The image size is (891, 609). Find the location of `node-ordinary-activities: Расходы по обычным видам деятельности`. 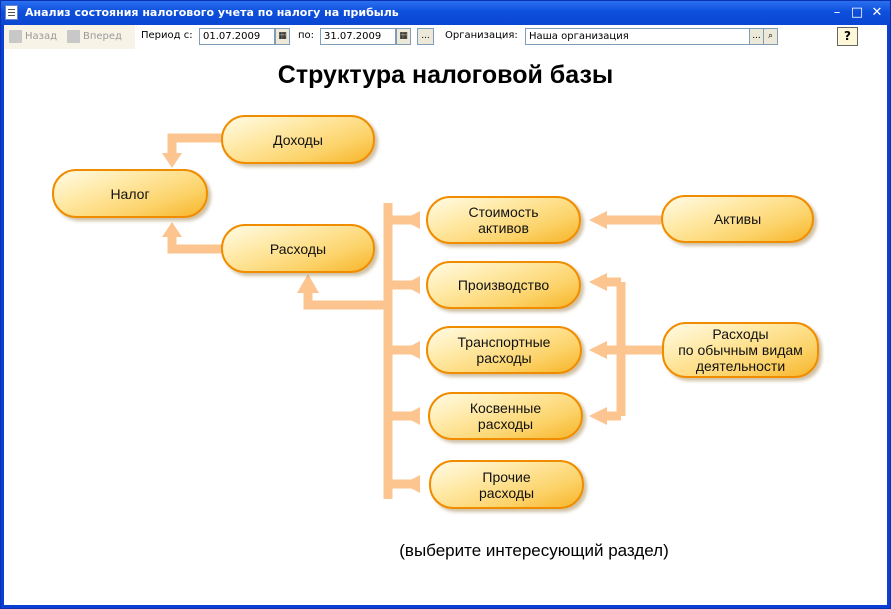

node-ordinary-activities: Расходы по обычным видам деятельности is located at coordinates (740, 350).